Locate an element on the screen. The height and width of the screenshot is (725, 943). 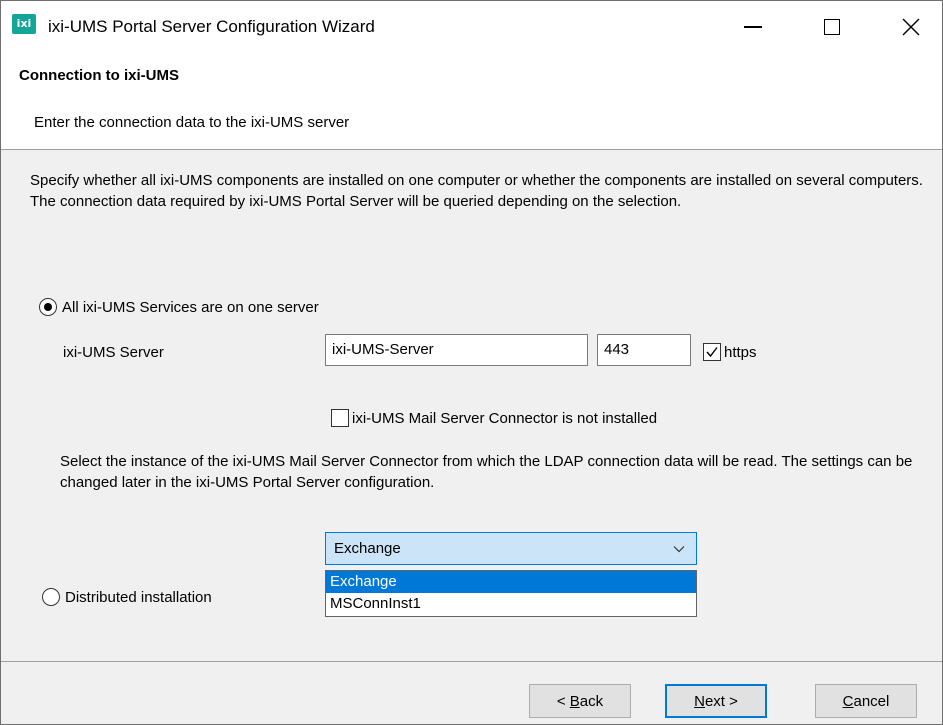
checkmark-icon is located at coordinates (712, 352).